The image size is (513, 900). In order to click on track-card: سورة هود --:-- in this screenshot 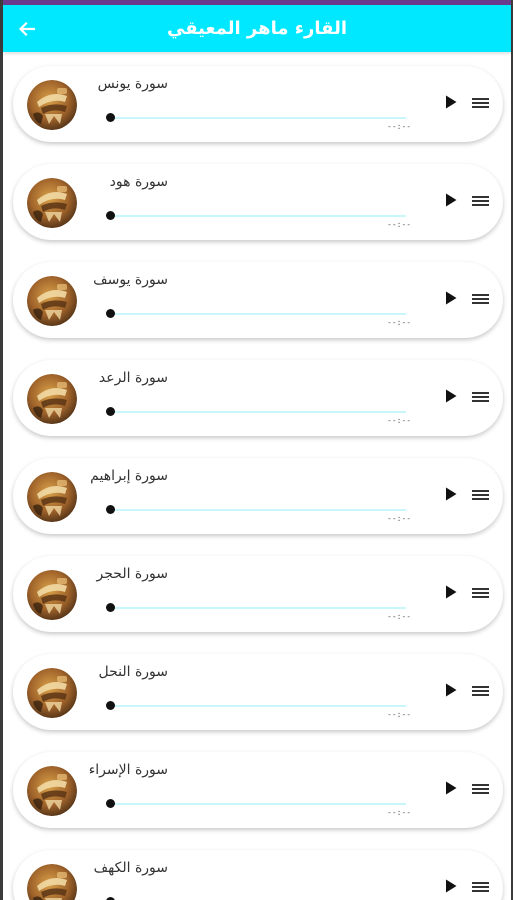, I will do `click(258, 202)`.